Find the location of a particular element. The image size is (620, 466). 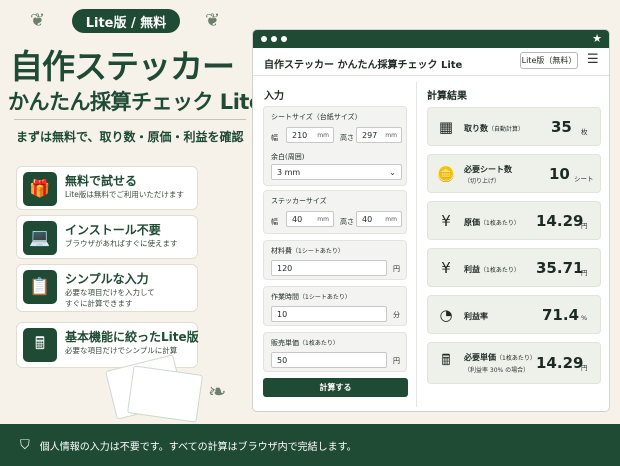

sheet-width-input: 210 mm is located at coordinates (310, 135).